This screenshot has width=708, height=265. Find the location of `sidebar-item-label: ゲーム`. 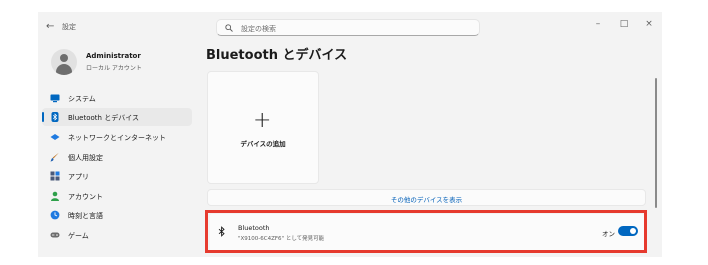

sidebar-item-label: ゲーム is located at coordinates (78, 236).